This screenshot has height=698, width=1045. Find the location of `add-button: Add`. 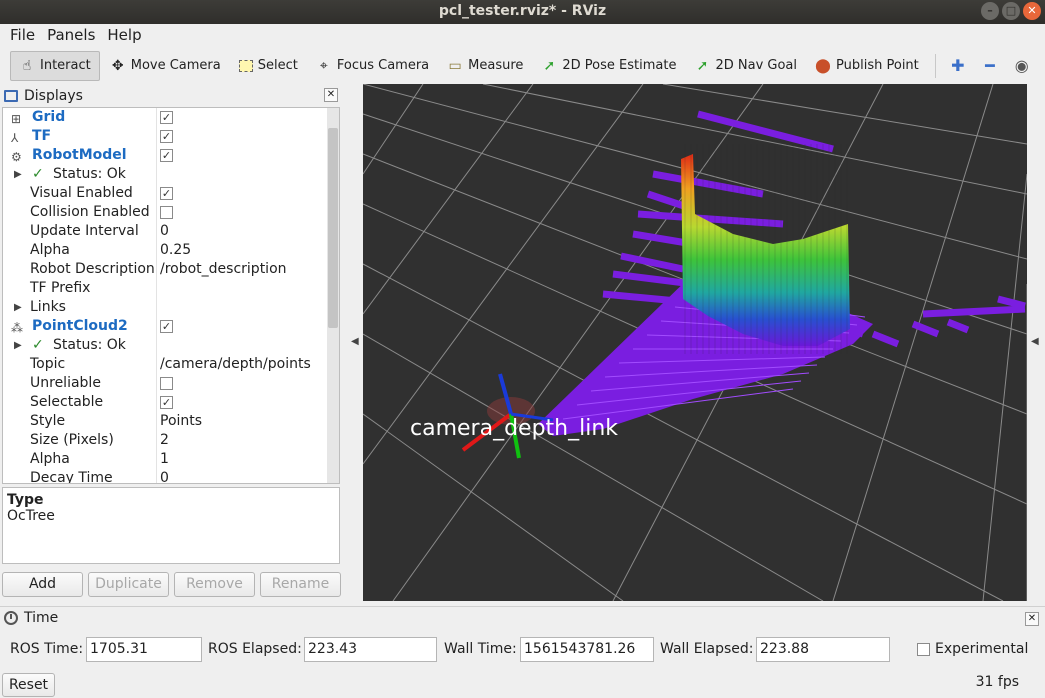

add-button: Add is located at coordinates (42, 584).